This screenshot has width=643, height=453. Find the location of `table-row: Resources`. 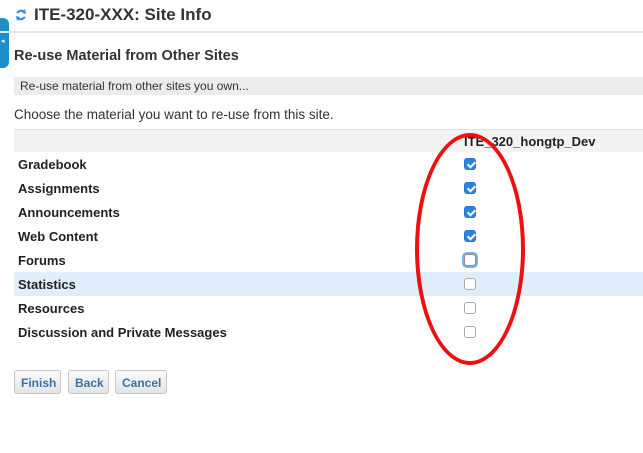

table-row: Resources is located at coordinates (328, 308).